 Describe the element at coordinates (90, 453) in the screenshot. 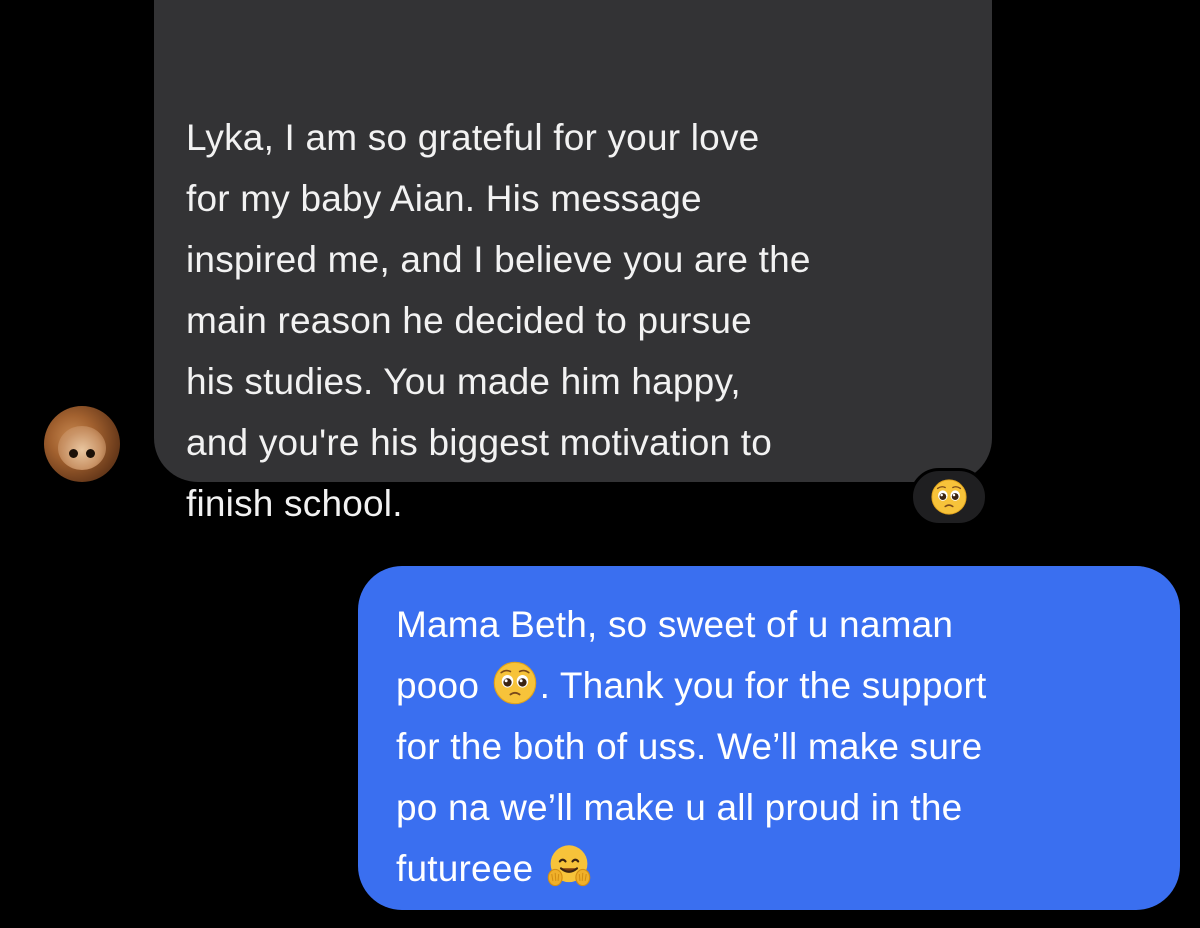

I see `avatar-eye-right` at that location.